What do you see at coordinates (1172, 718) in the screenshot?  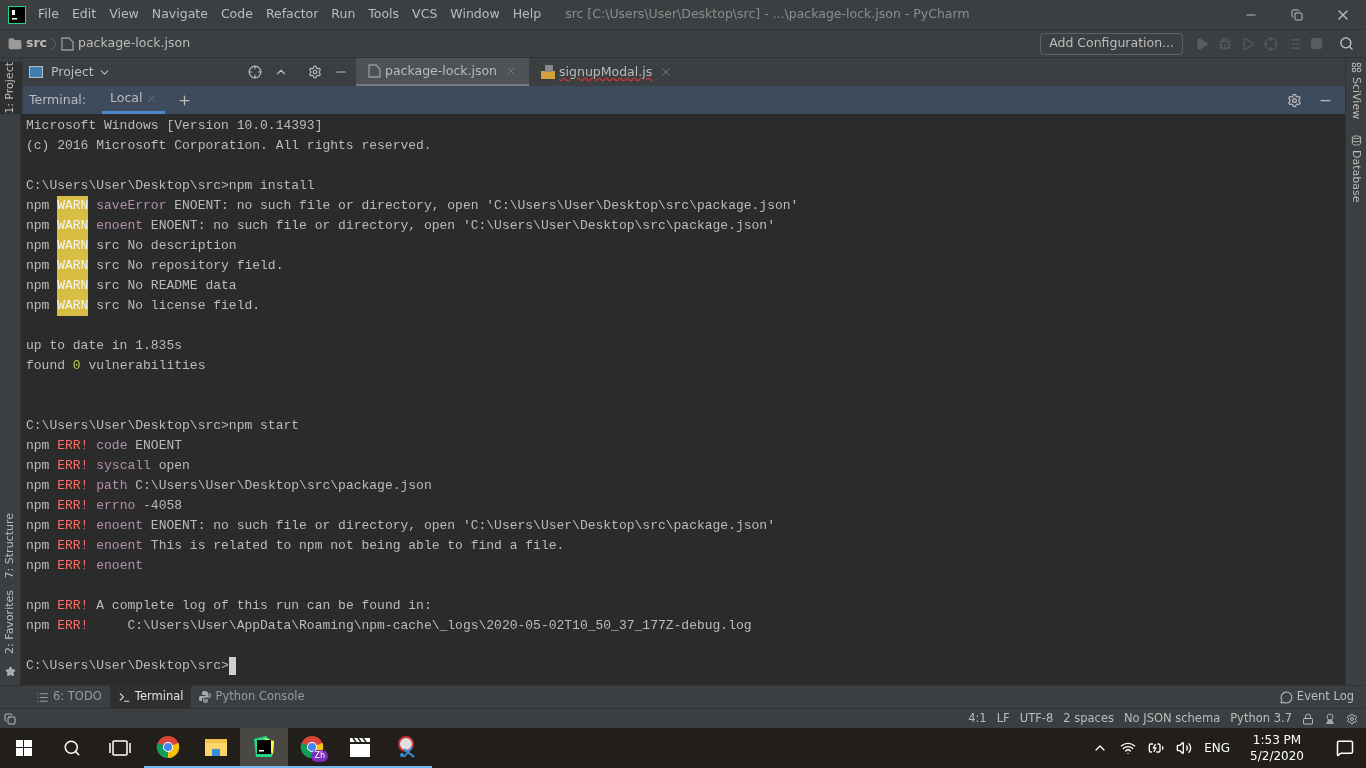 I see `status-item: No JSON schema` at bounding box center [1172, 718].